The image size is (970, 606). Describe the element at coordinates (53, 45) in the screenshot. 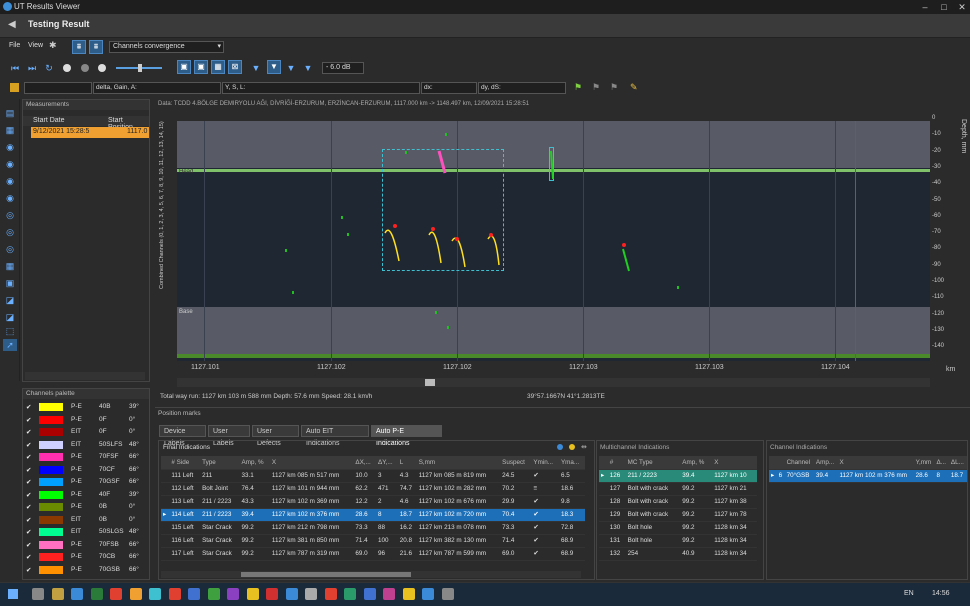

I see `settings-gear-icon: ✱` at that location.